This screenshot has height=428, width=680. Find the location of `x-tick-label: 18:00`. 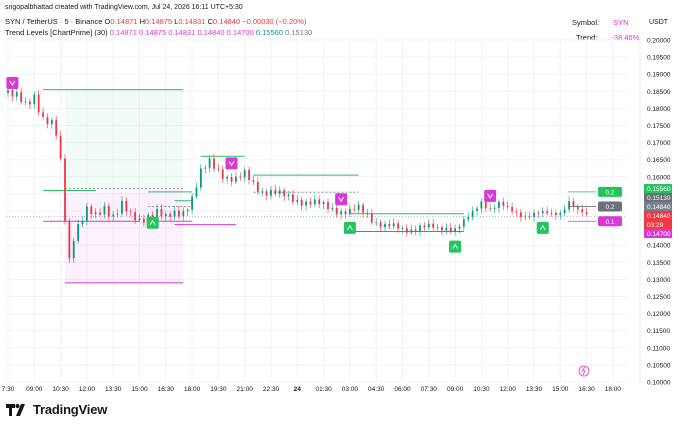

x-tick-label: 18:00 is located at coordinates (613, 389).